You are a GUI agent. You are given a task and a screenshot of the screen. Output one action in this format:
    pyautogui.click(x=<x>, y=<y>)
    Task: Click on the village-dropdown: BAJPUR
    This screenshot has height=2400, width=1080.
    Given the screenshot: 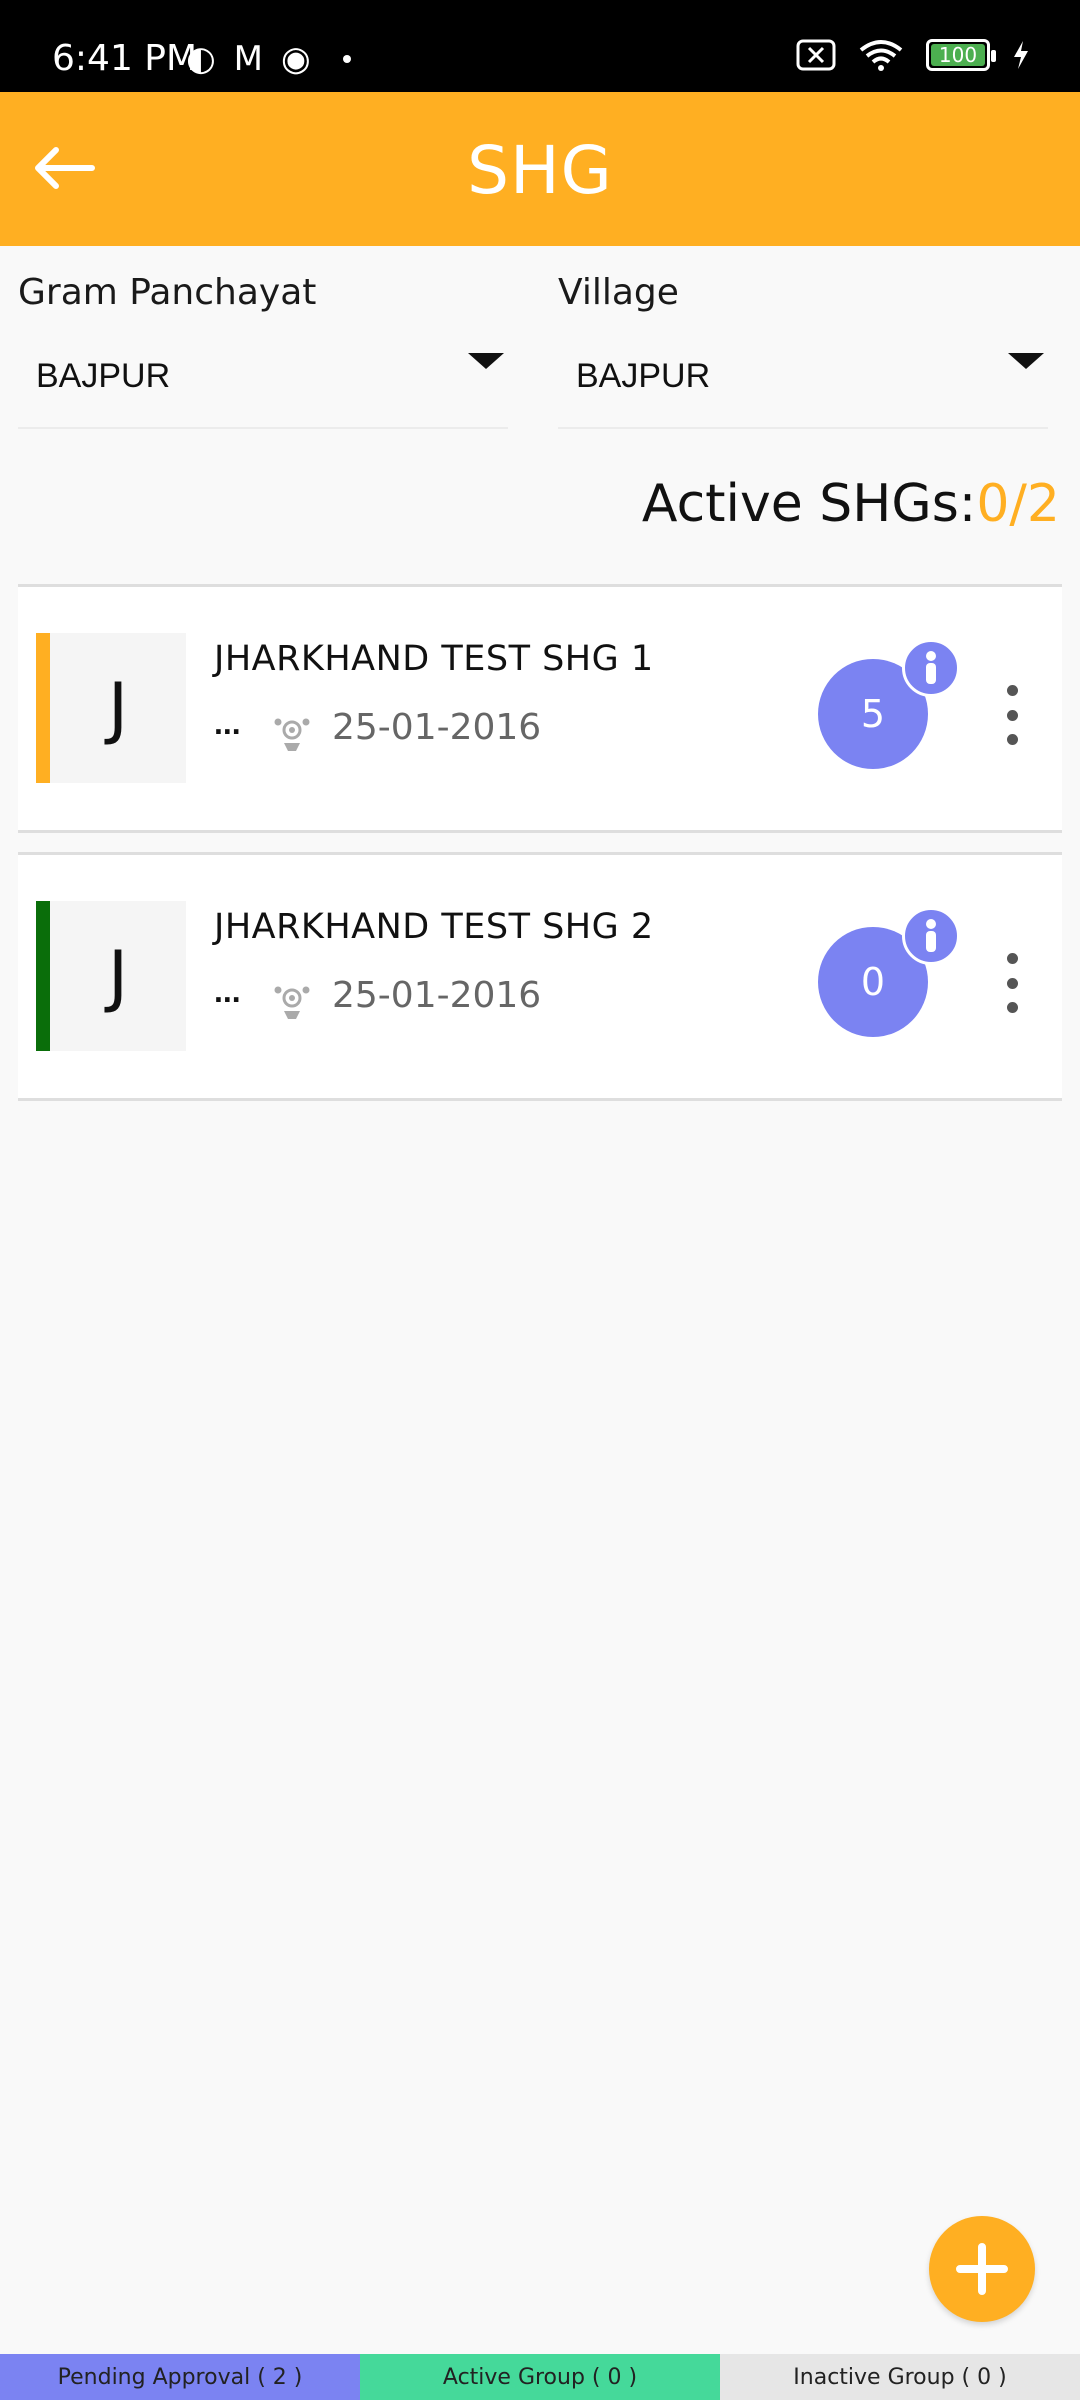 What is the action you would take?
    pyautogui.click(x=803, y=389)
    